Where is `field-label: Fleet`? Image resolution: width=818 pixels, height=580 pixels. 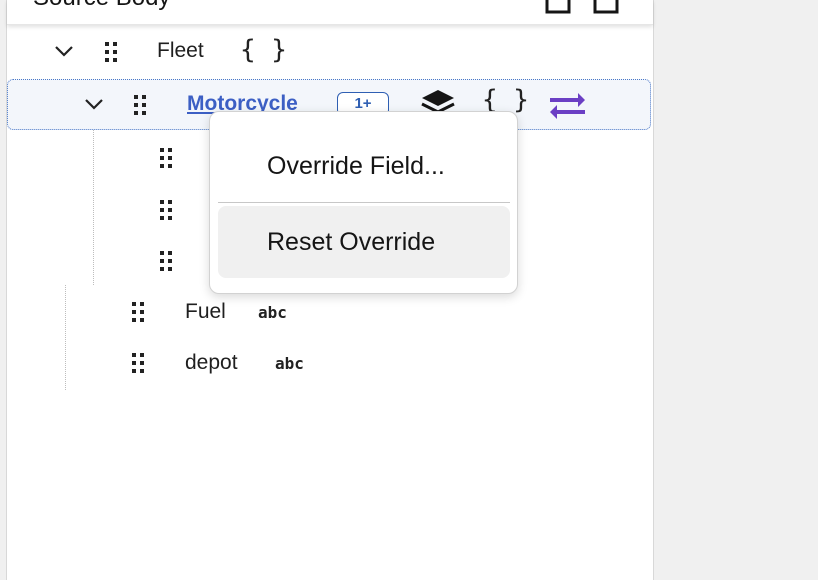
field-label: Fleet is located at coordinates (180, 50).